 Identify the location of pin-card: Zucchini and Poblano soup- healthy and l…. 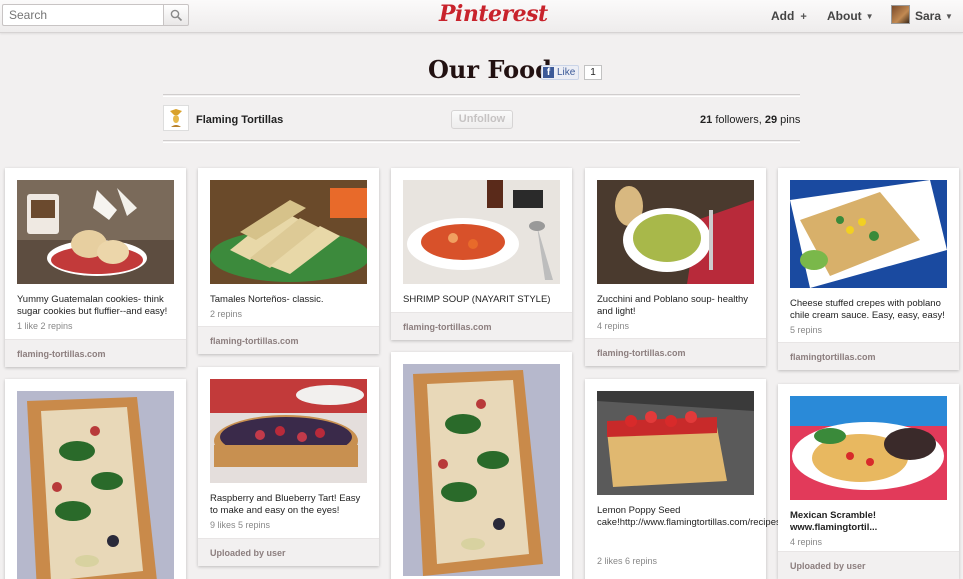
(675, 267).